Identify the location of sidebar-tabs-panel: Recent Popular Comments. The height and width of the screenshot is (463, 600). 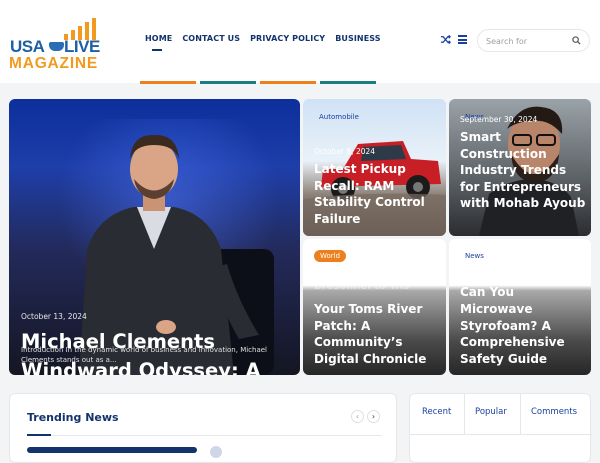
(500, 428).